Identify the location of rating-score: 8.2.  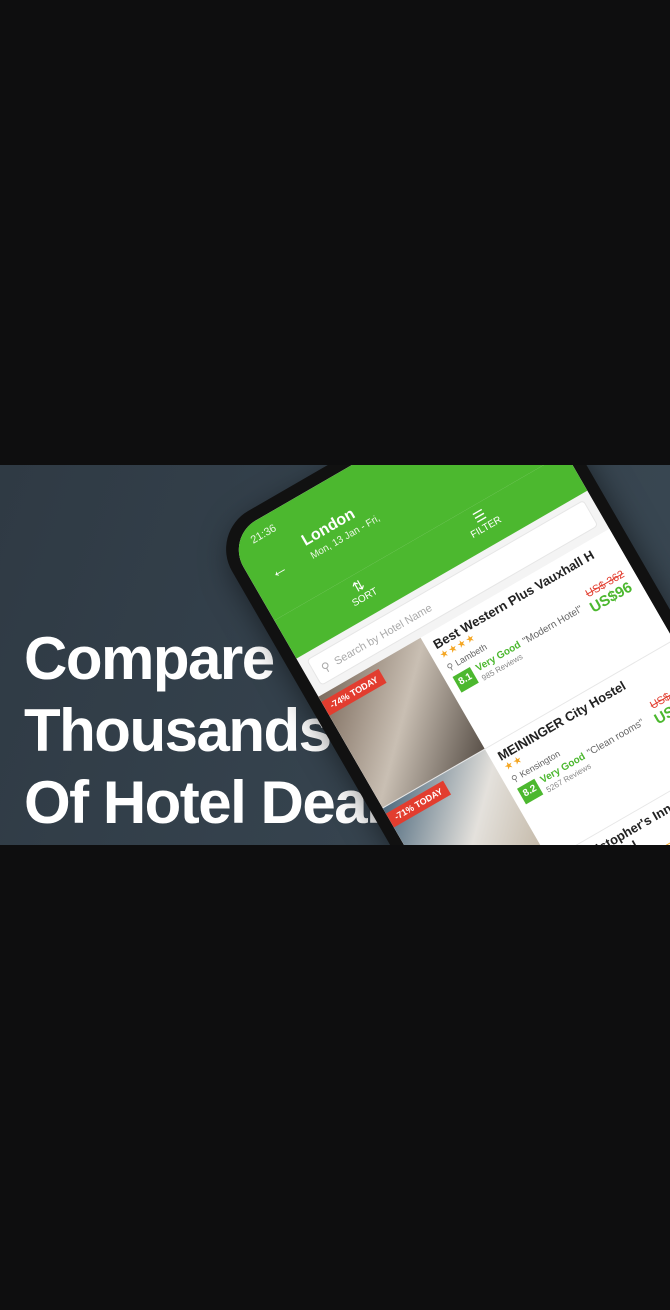
(530, 791).